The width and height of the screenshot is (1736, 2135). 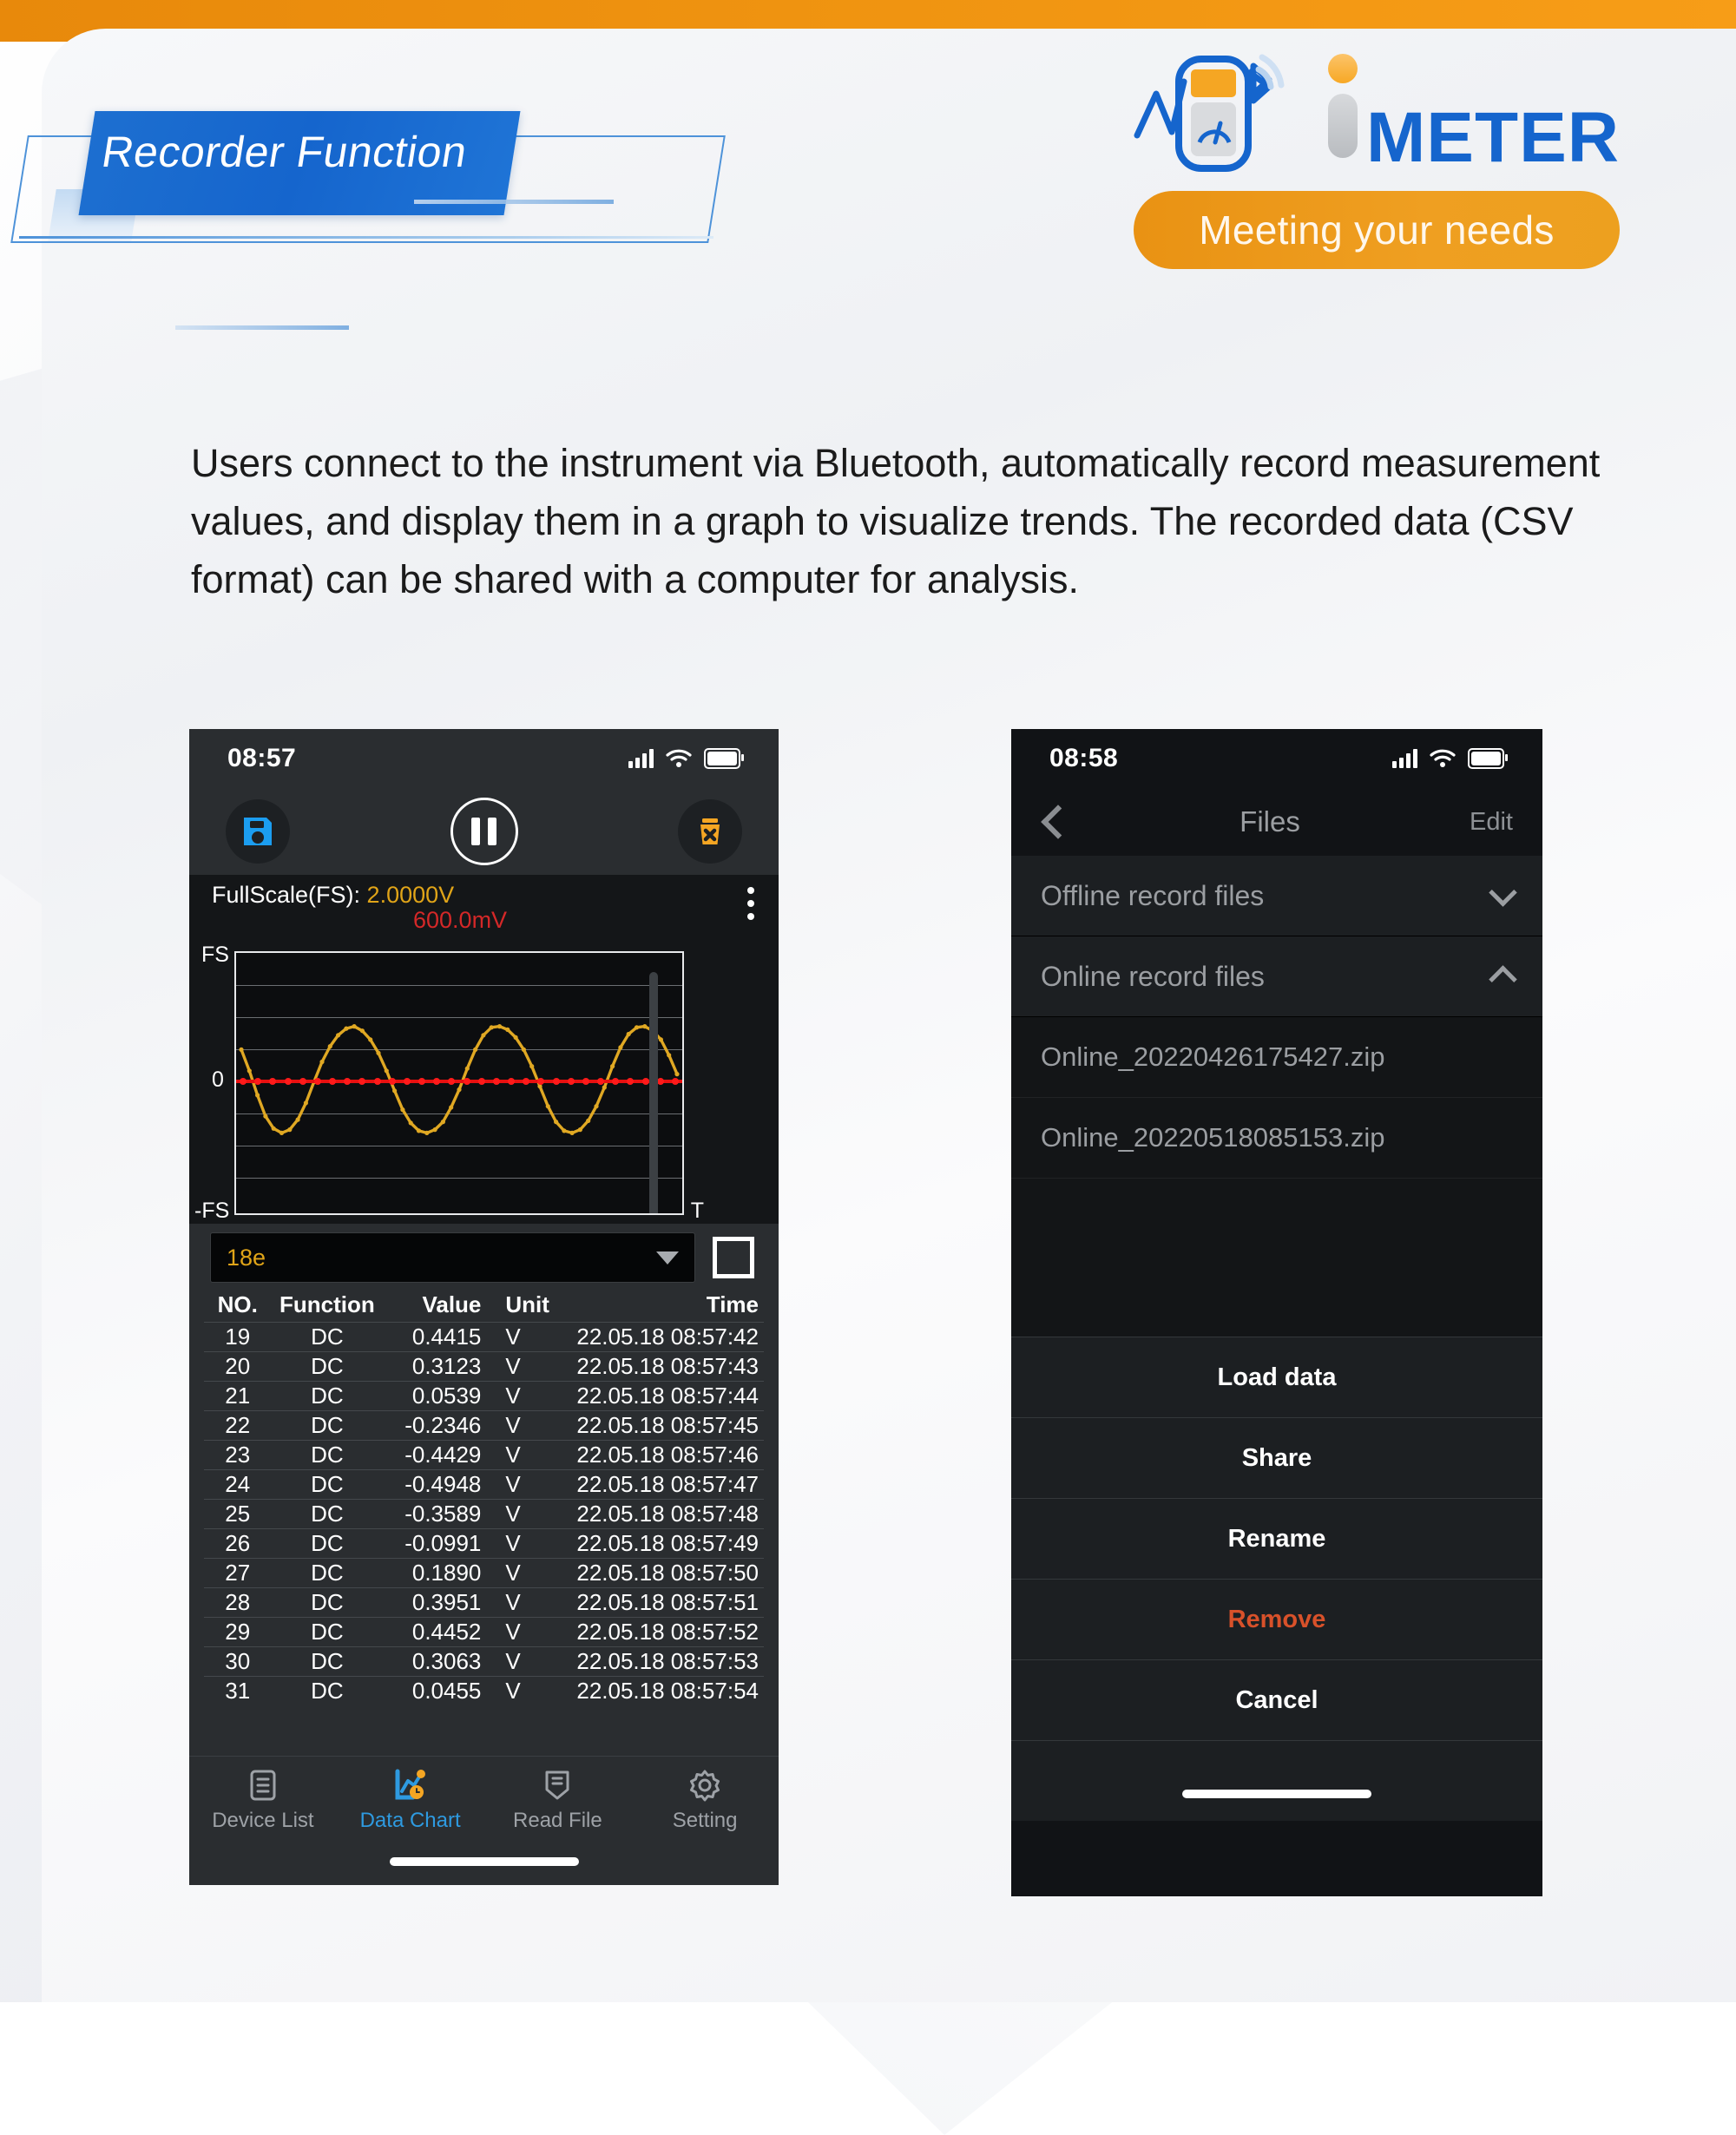 I want to click on save-floppy-icon, so click(x=258, y=831).